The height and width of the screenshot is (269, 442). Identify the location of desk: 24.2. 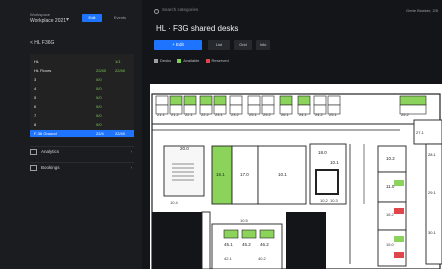
(320, 106).